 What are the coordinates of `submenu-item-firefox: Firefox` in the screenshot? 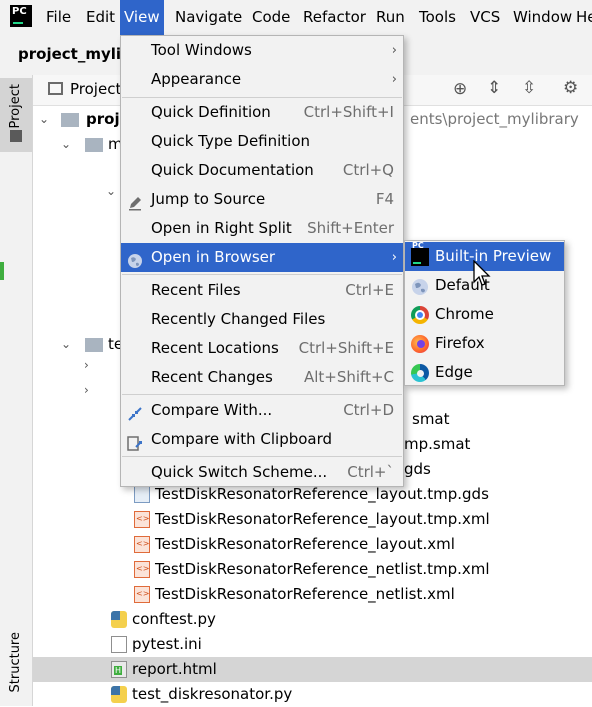 It's located at (484, 343).